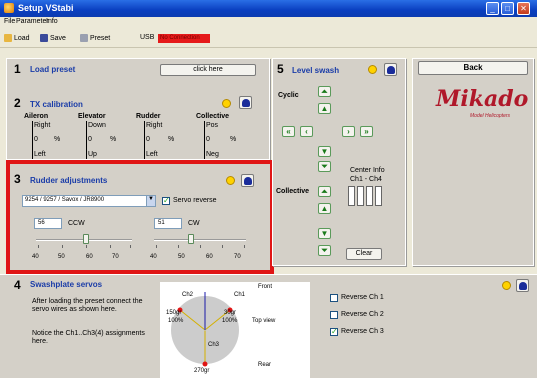 The width and height of the screenshot is (537, 378). I want to click on cyclic-up-fast-button: ⏶, so click(324, 91).